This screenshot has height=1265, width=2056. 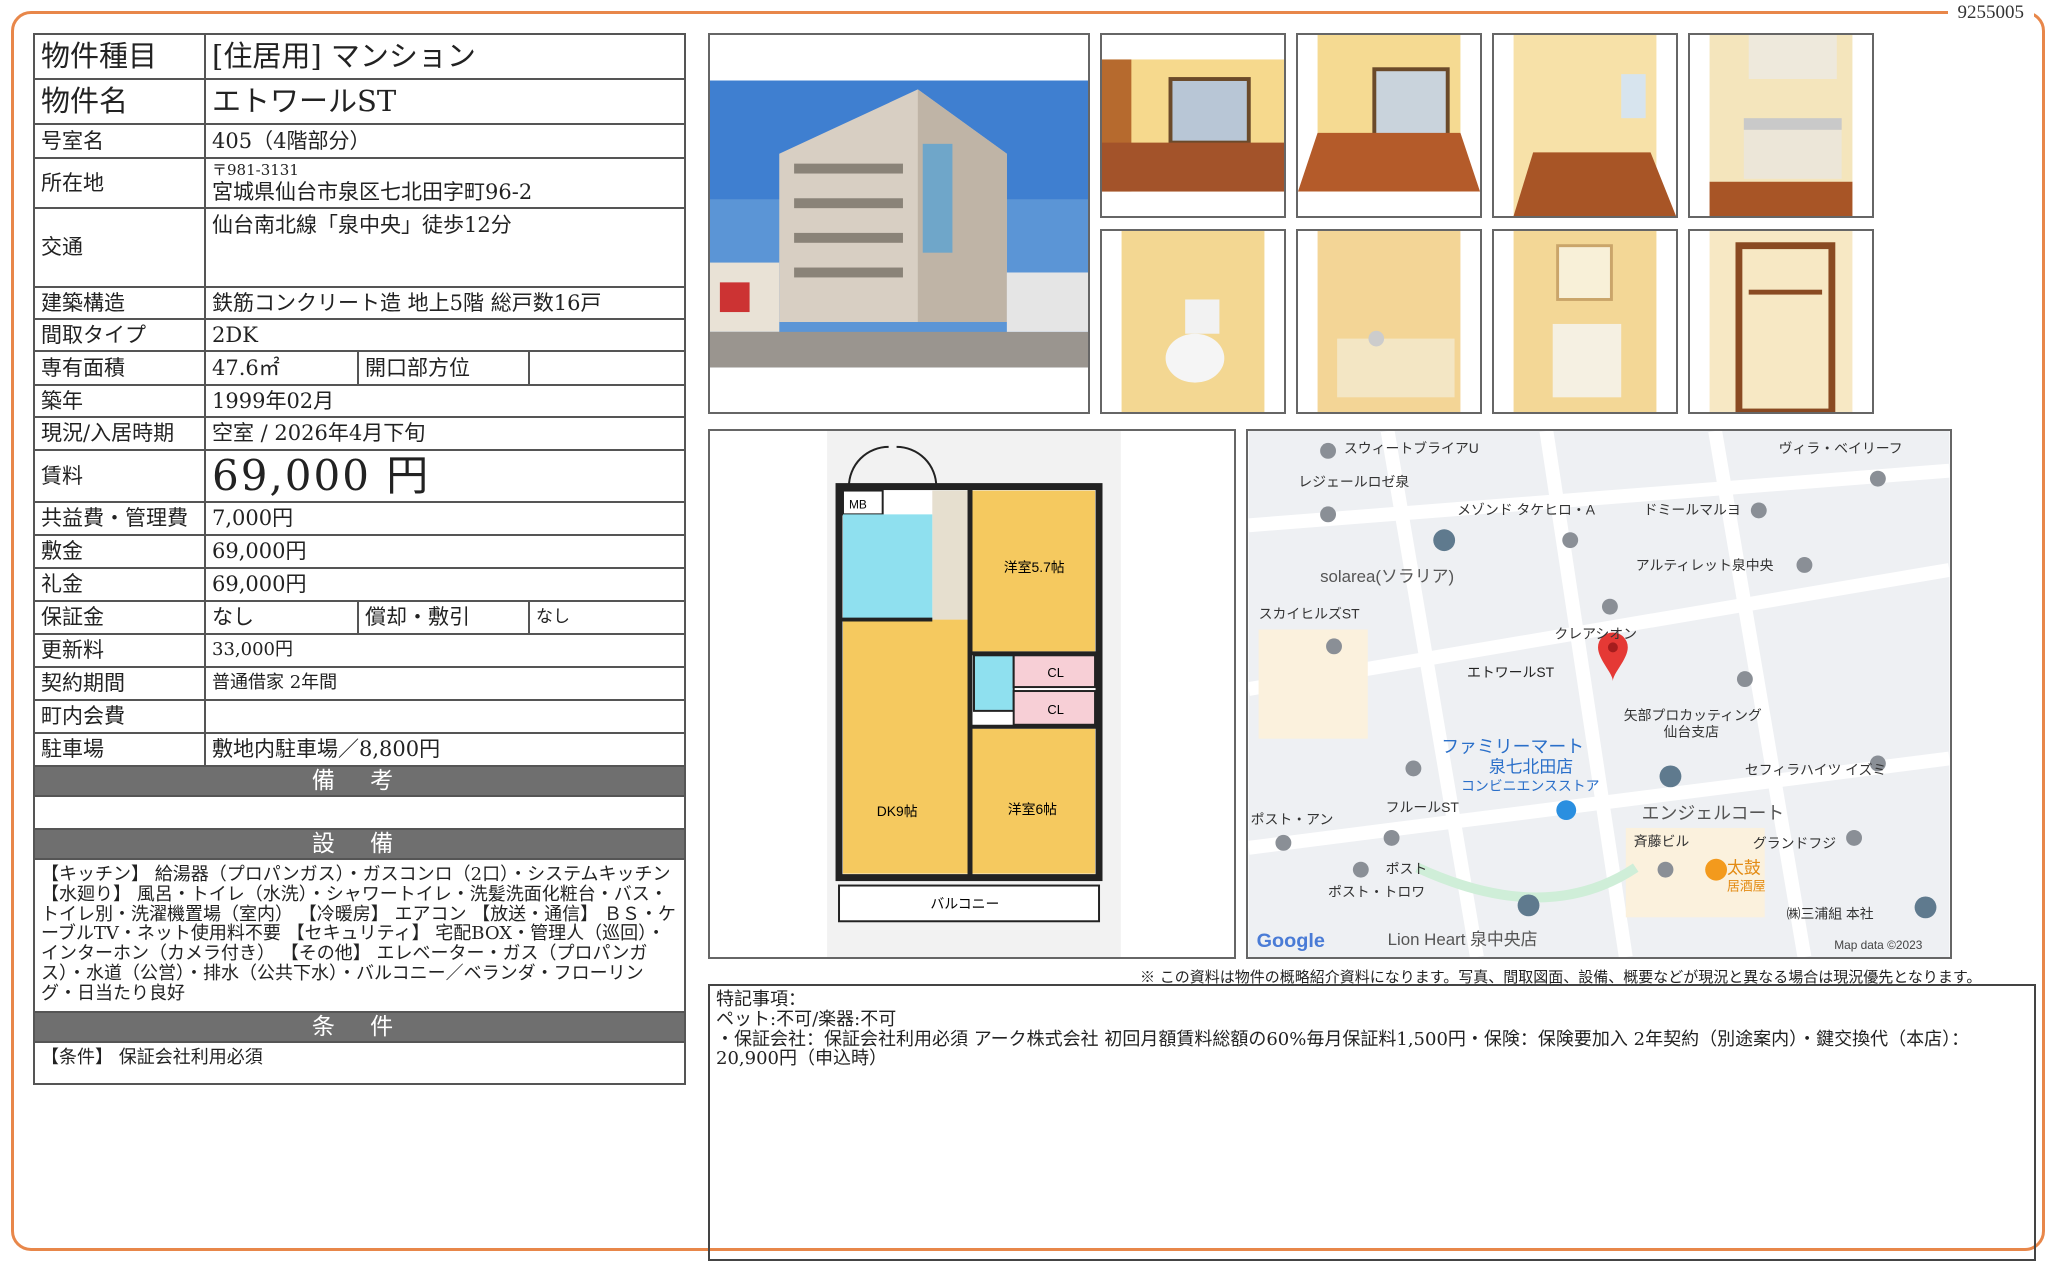 I want to click on map-label-24: 居酒屋, so click(x=1746, y=886).